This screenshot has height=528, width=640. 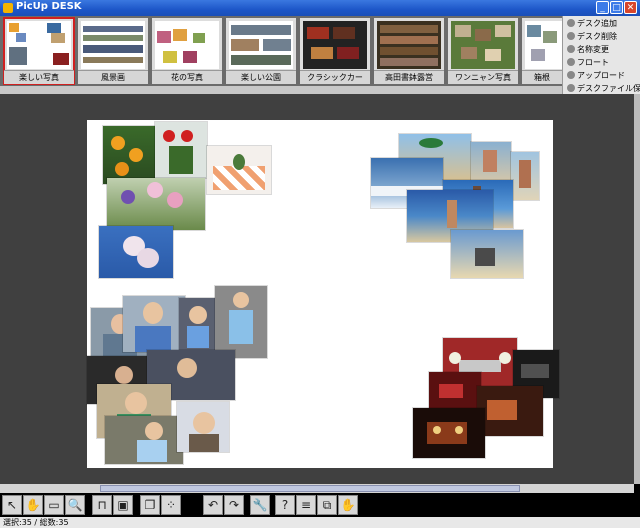 I want to click on stop-button: ✋, so click(x=348, y=505).